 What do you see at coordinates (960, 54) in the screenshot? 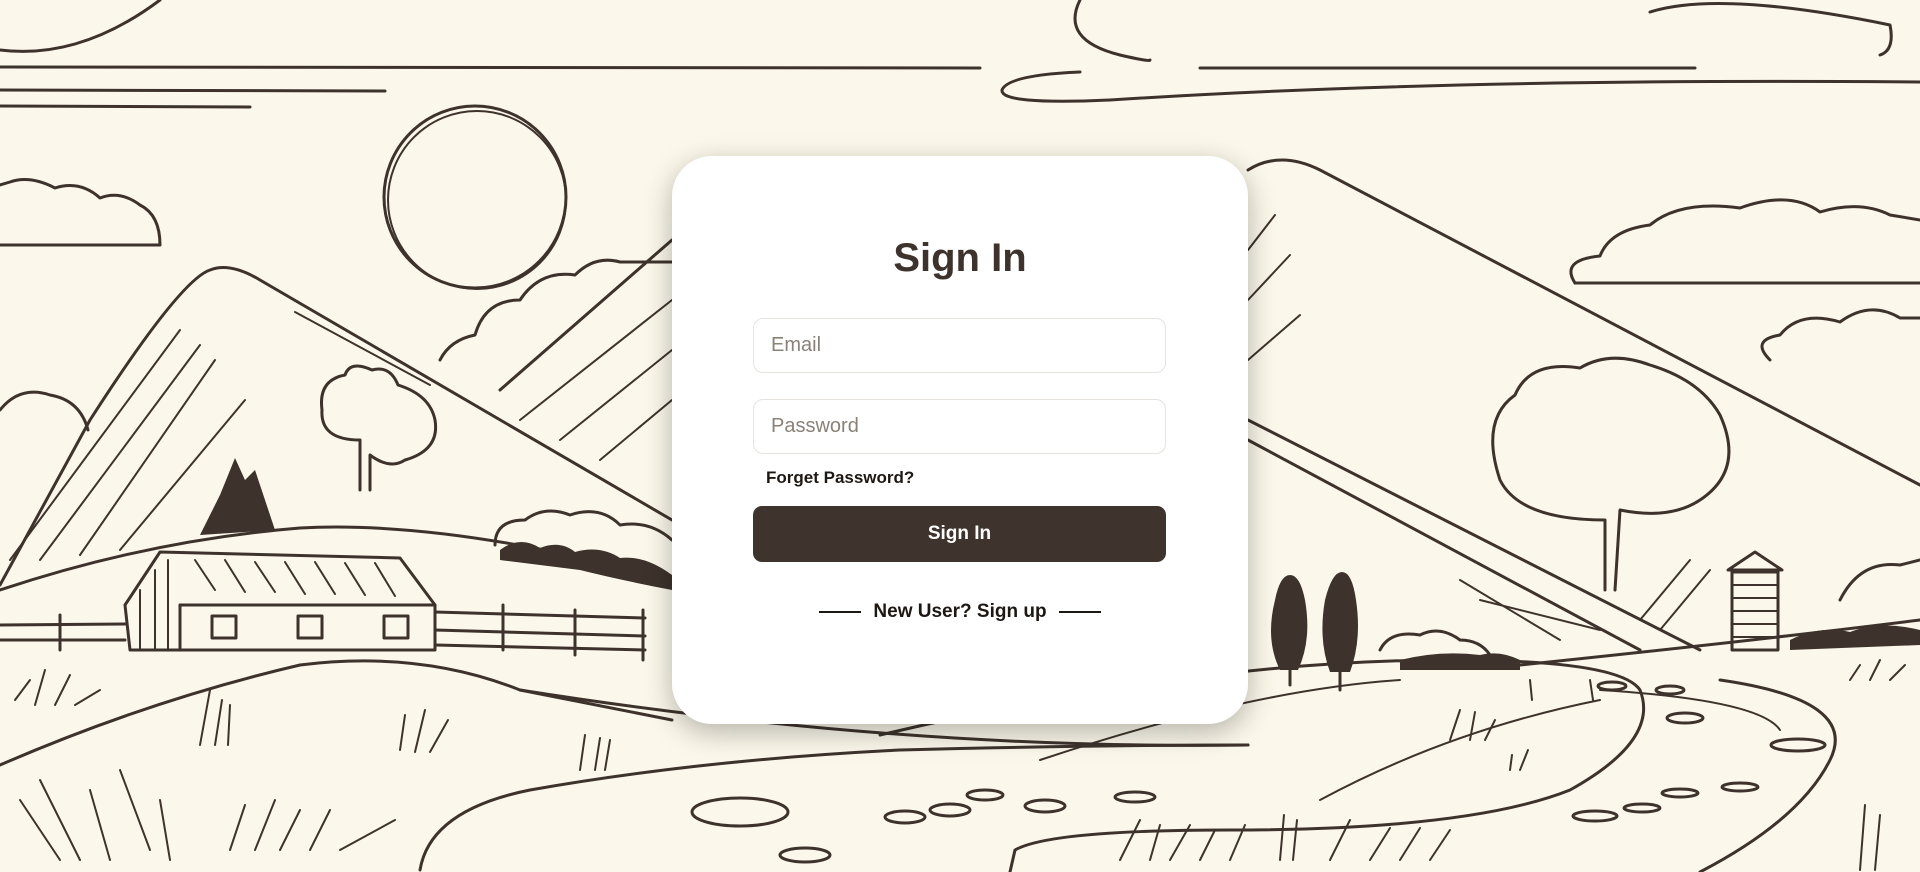
I see `sky-lines` at bounding box center [960, 54].